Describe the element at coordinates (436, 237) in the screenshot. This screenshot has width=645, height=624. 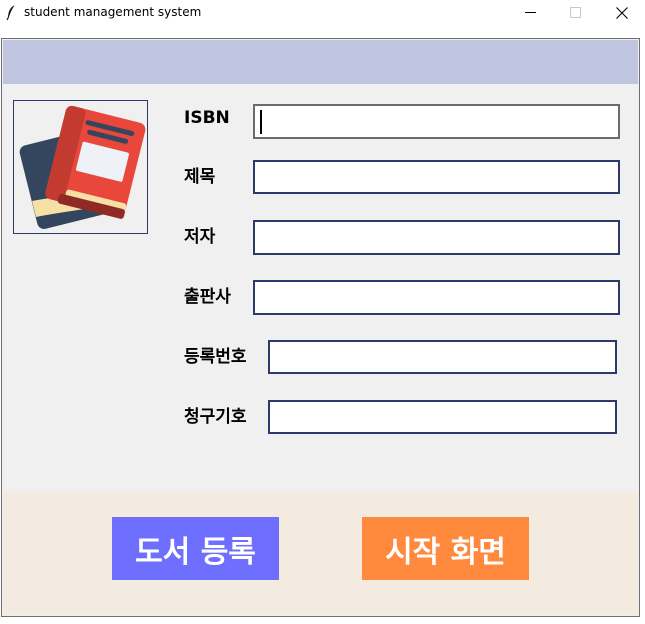
I see `author-input` at that location.